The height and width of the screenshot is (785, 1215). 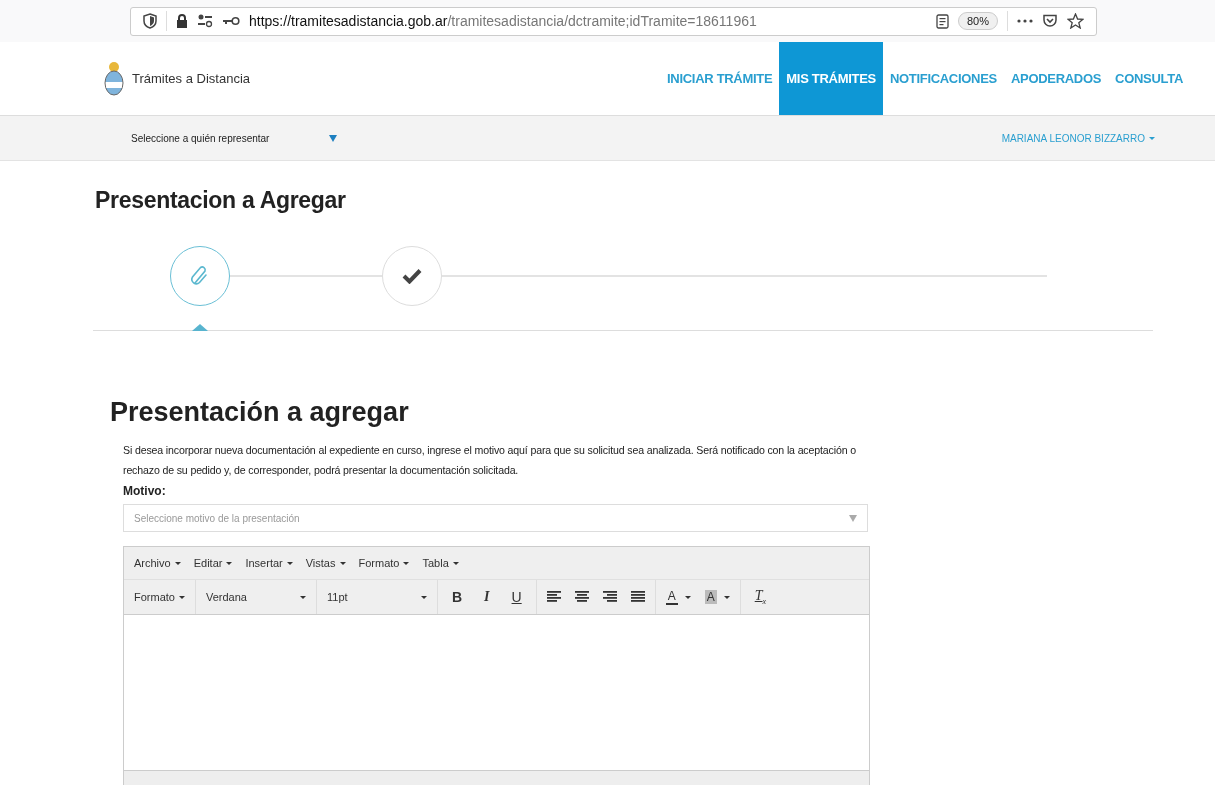 What do you see at coordinates (269, 563) in the screenshot?
I see `editor-menu: Insertar` at bounding box center [269, 563].